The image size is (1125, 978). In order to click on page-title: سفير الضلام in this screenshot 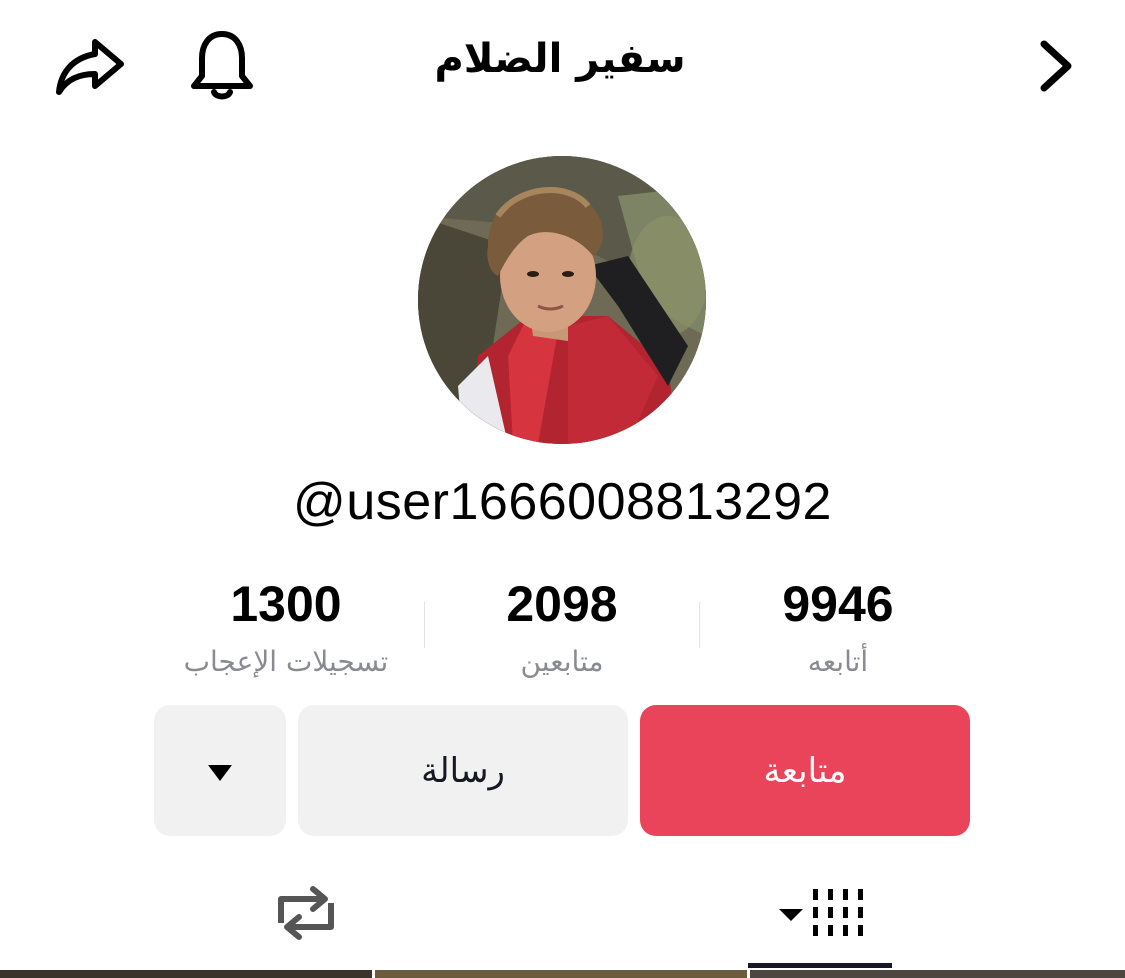, I will do `click(560, 59)`.